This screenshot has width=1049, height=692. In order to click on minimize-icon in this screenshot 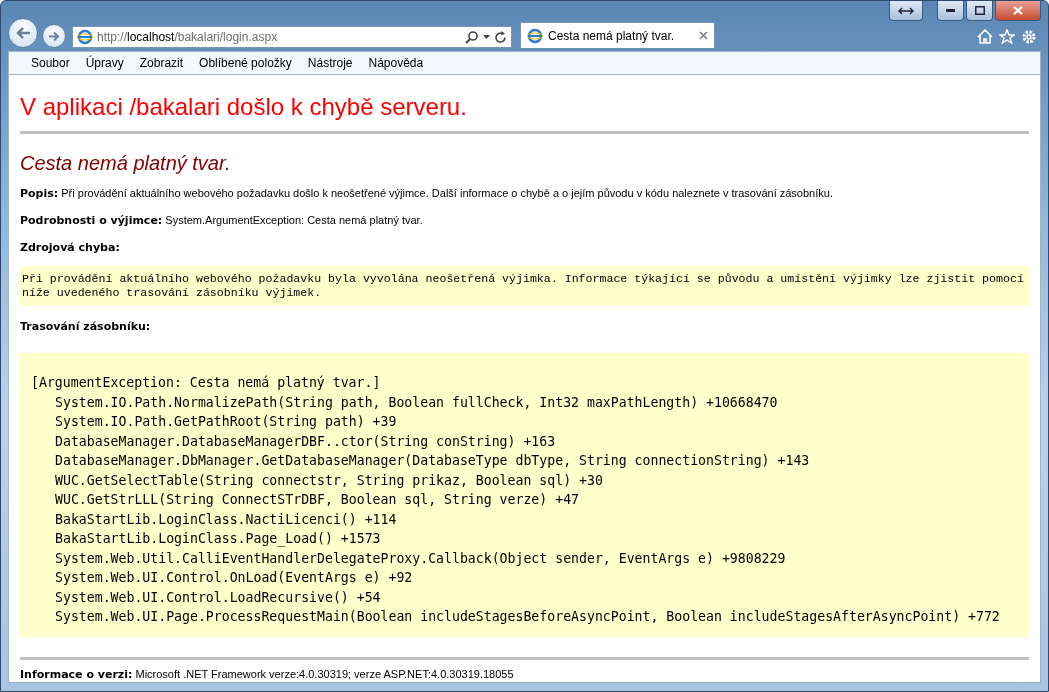, I will do `click(950, 10)`.